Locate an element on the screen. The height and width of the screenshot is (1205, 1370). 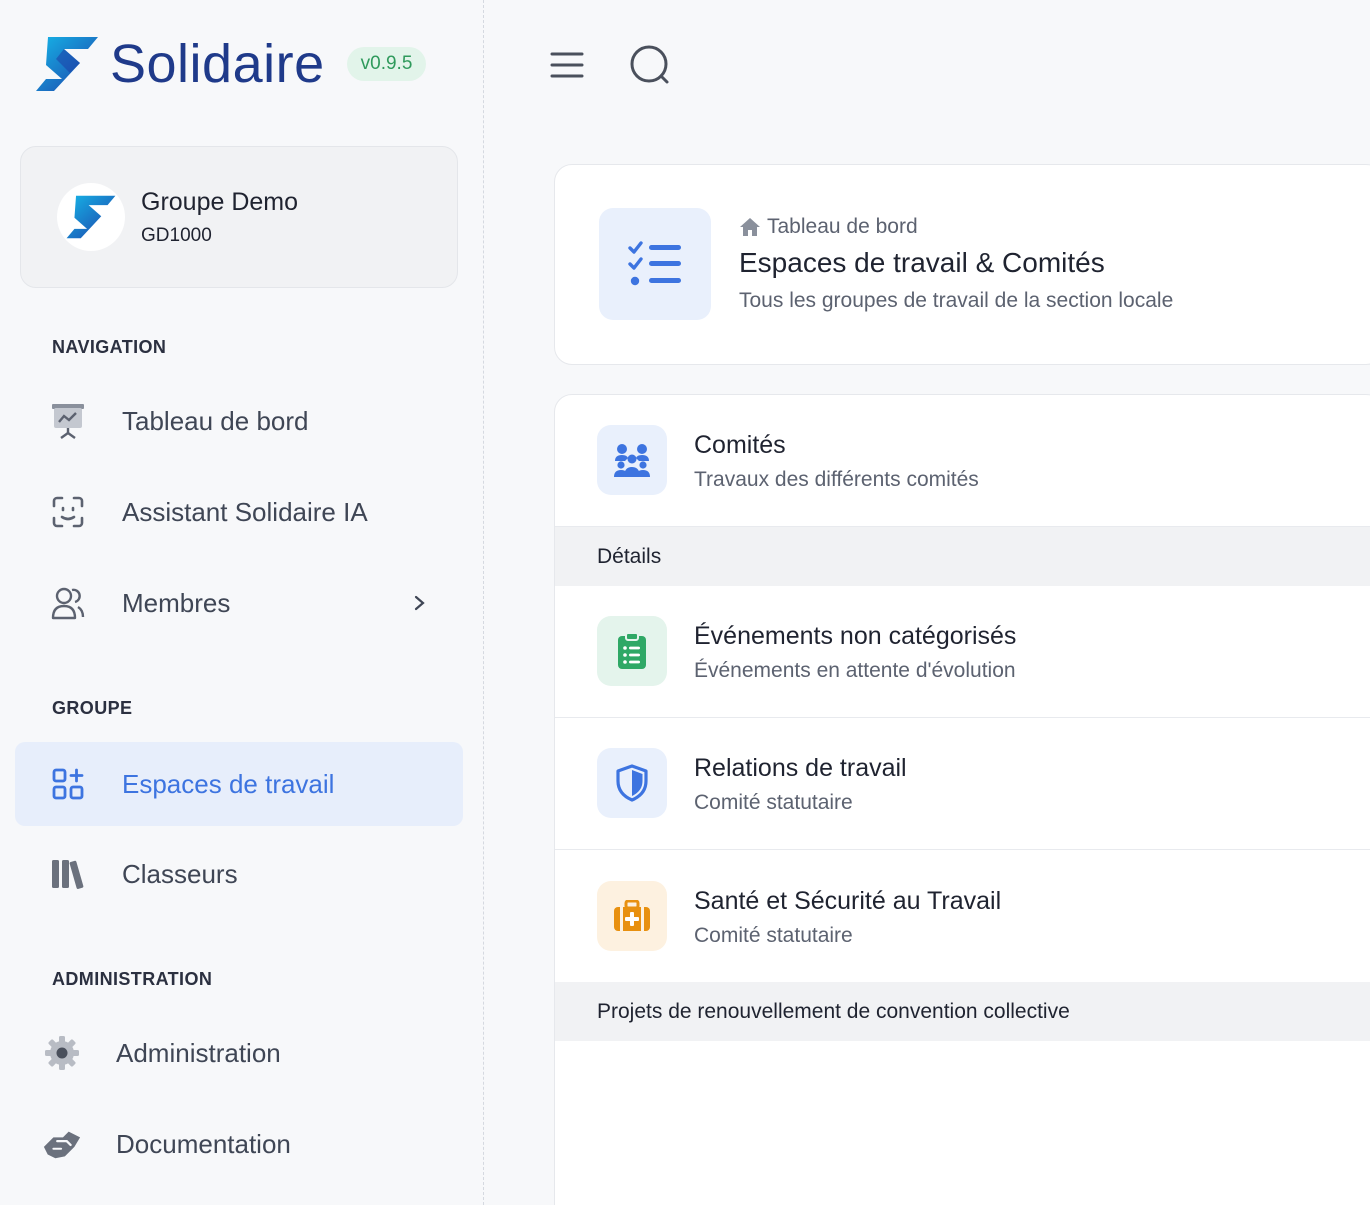
breadcrumb: Tableau de bord is located at coordinates (828, 227).